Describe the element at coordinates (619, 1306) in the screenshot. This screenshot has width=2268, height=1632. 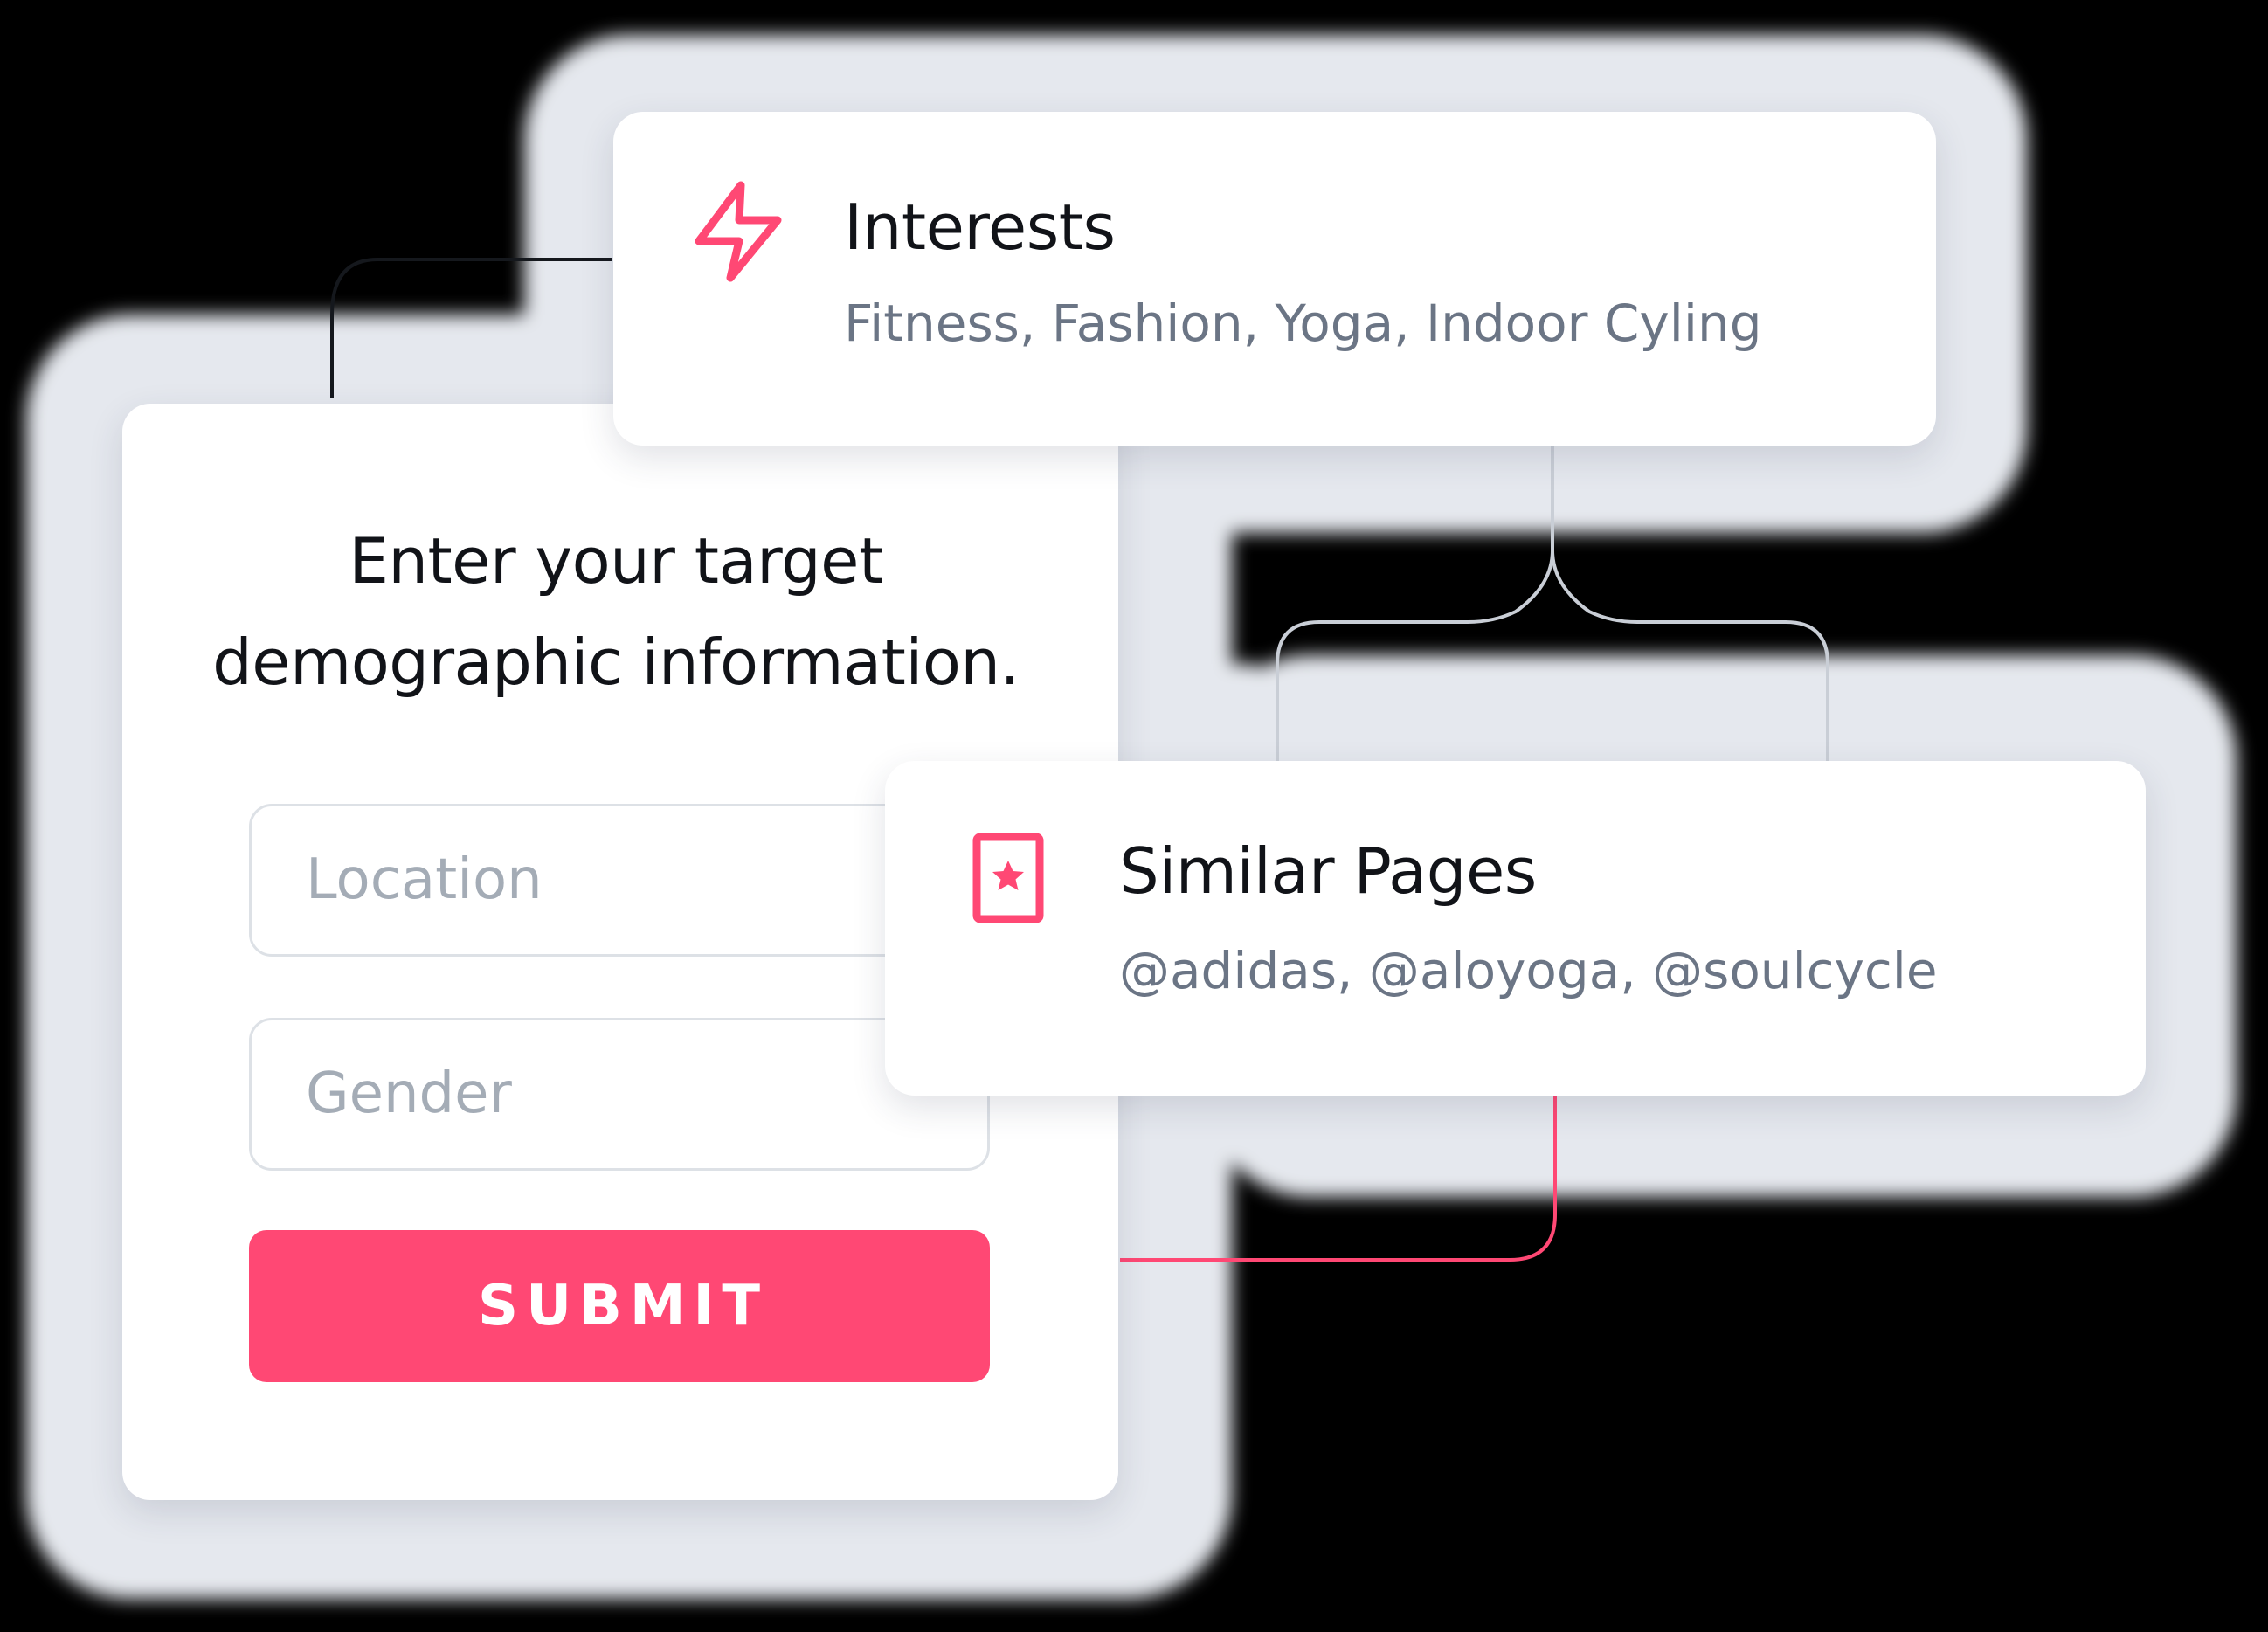
I see `submit-button: SUBMIT` at that location.